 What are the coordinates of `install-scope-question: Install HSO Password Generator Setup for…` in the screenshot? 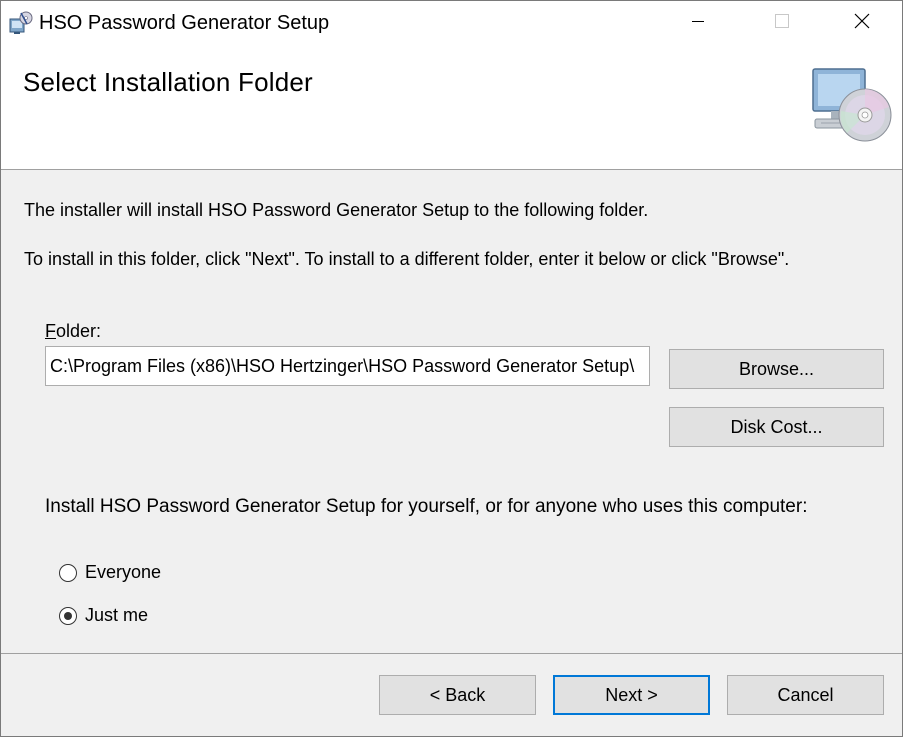 It's located at (426, 506).